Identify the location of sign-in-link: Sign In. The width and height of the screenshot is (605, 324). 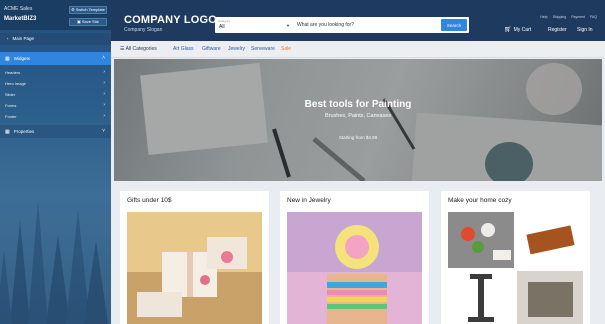
(585, 30).